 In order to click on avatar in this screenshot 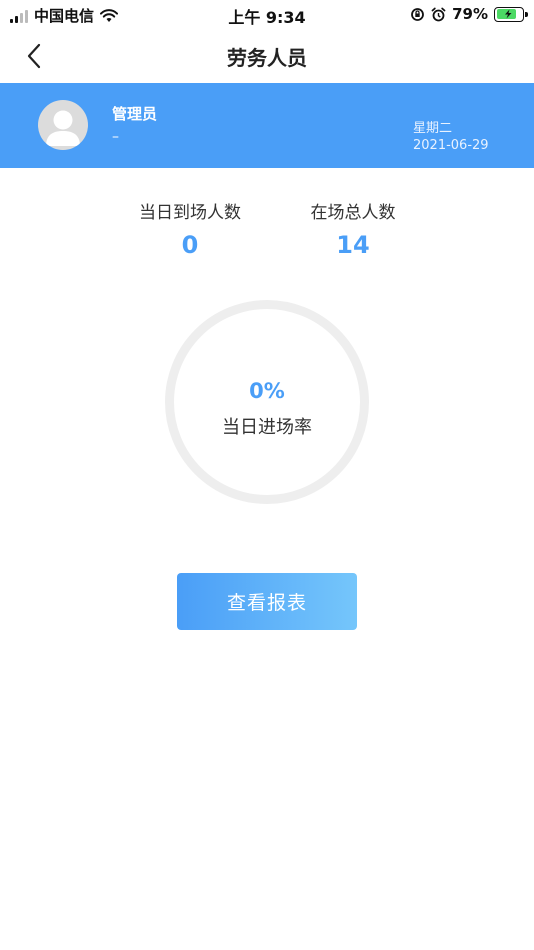, I will do `click(63, 125)`.